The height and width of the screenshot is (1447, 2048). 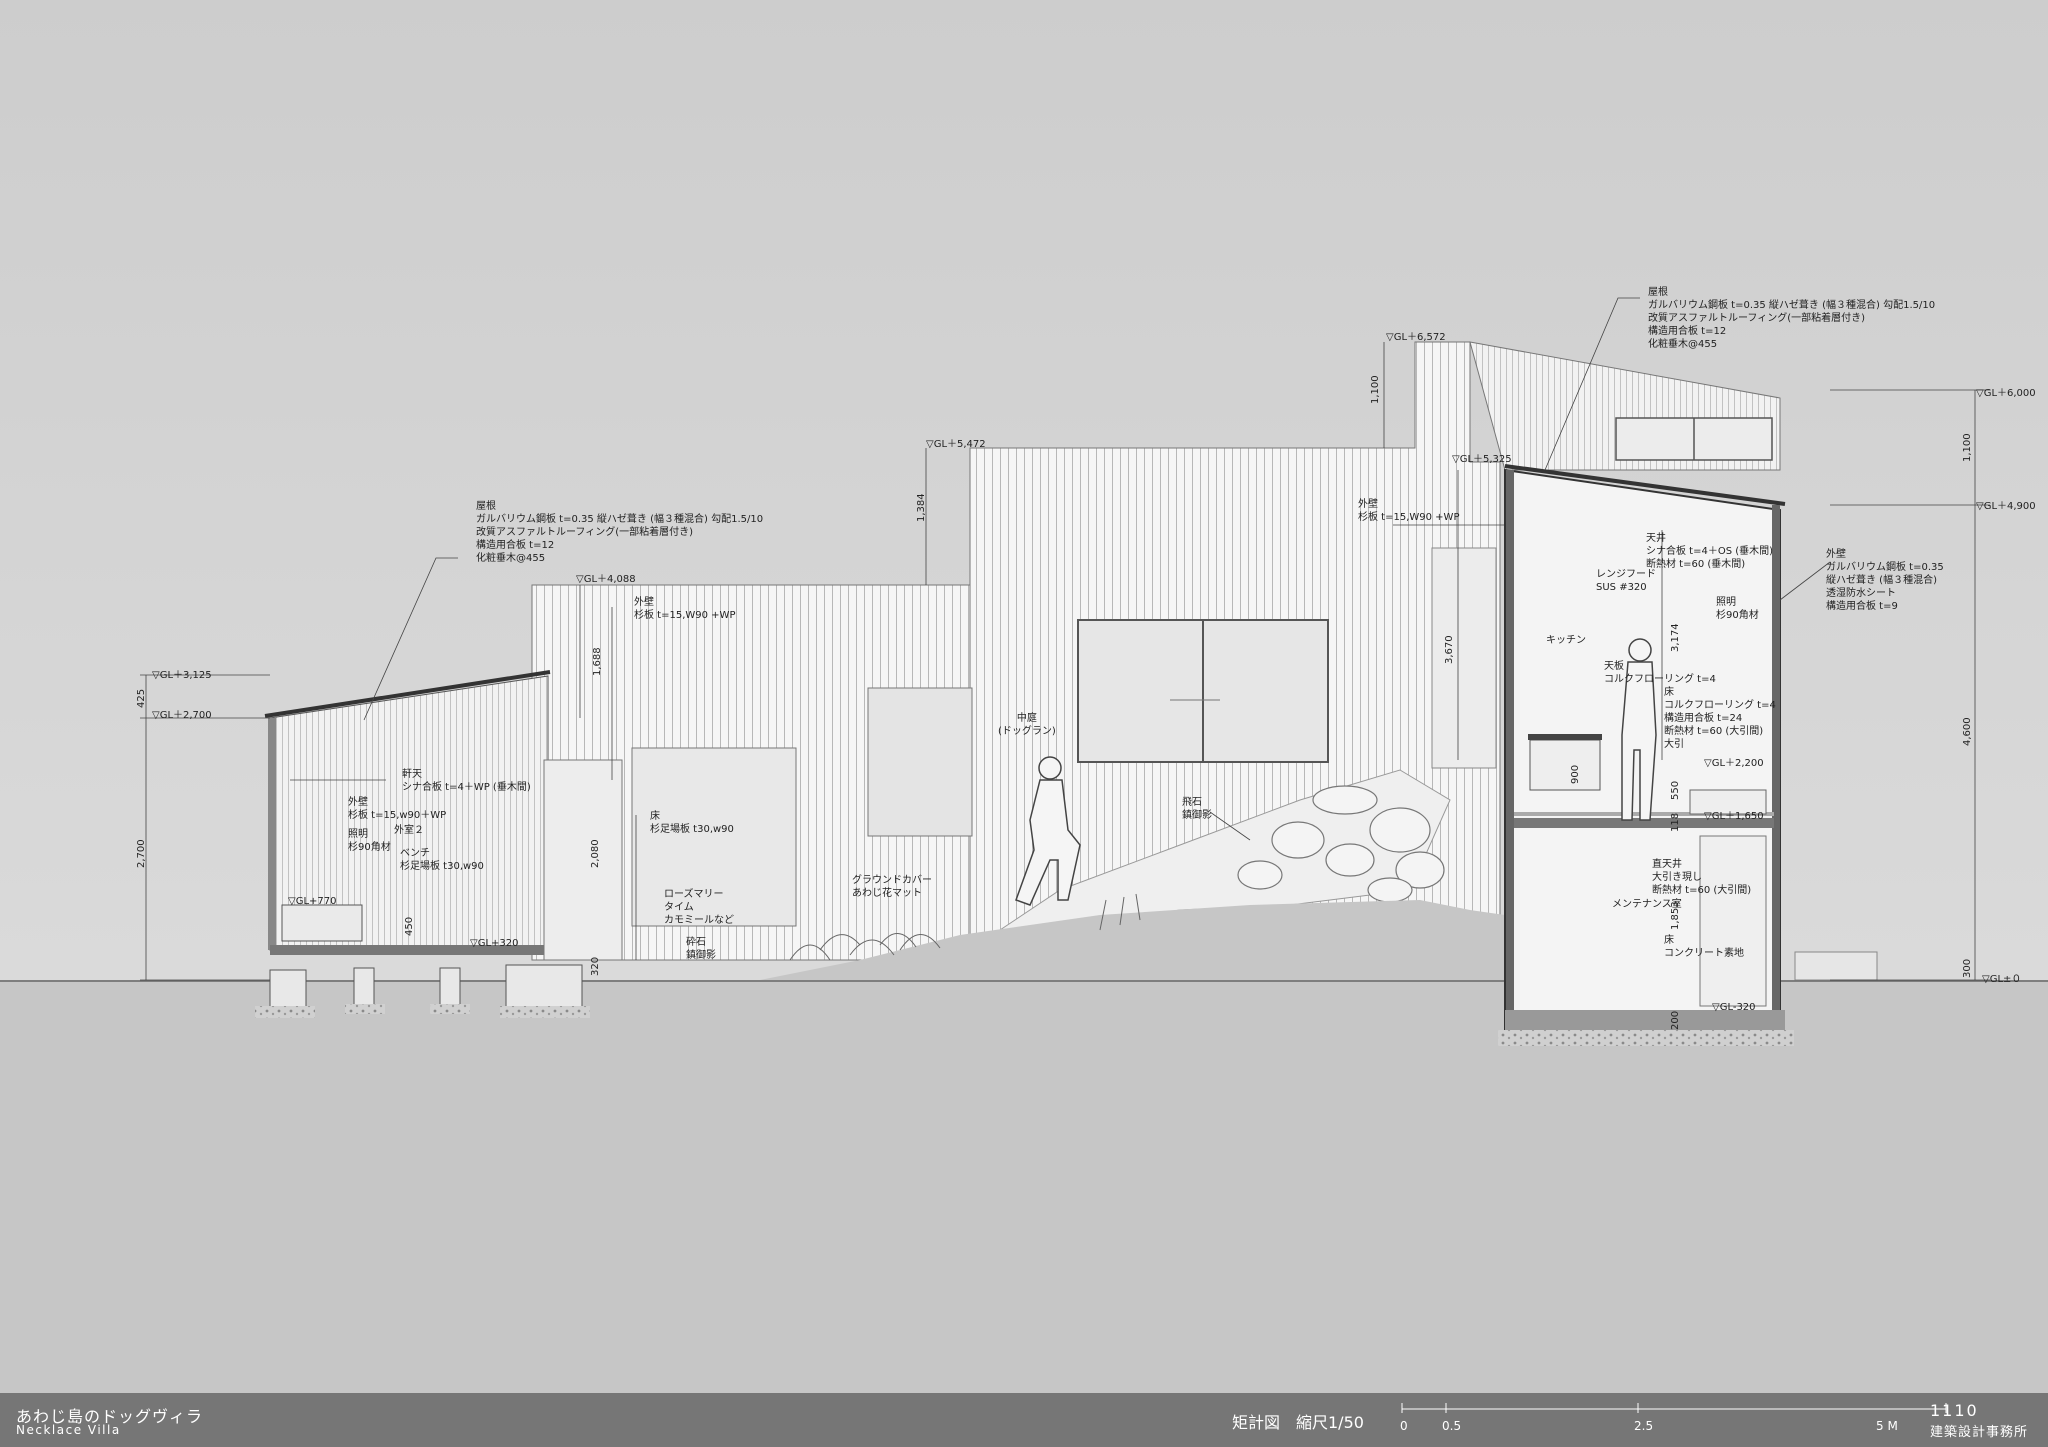 I want to click on note-groundcover: グラウンドカバー あわじ花マット, so click(x=892, y=887).